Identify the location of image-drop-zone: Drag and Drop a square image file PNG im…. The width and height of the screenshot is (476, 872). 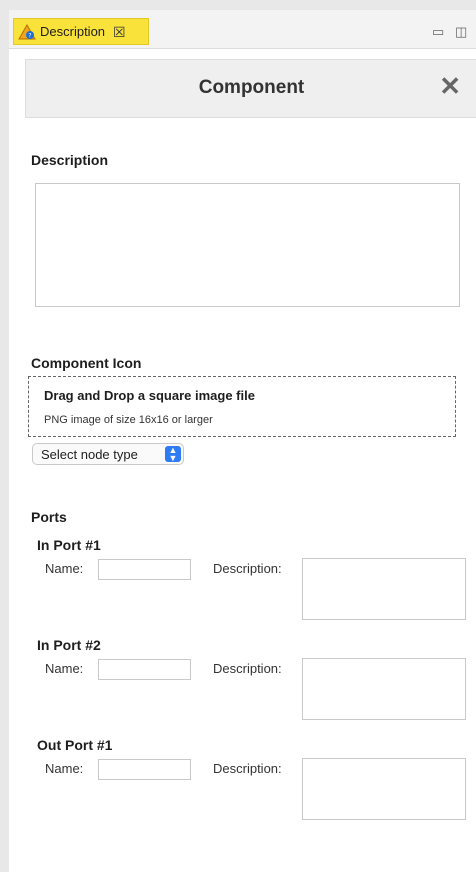
(242, 406).